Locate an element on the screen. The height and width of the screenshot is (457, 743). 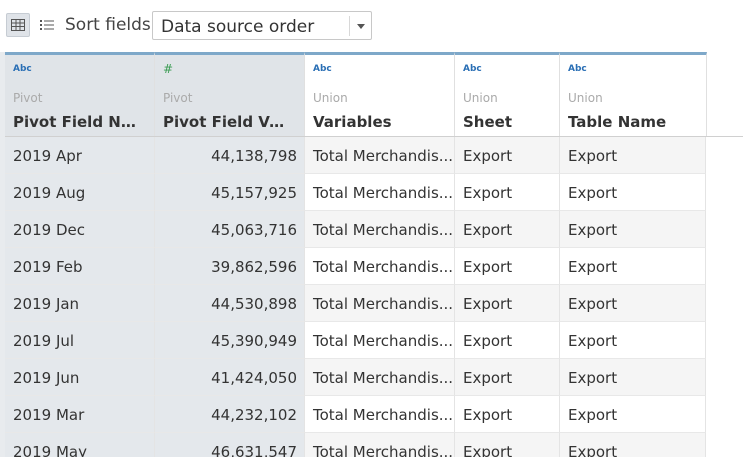
pivot-field-value-cell: 45,063,716 is located at coordinates (230, 229).